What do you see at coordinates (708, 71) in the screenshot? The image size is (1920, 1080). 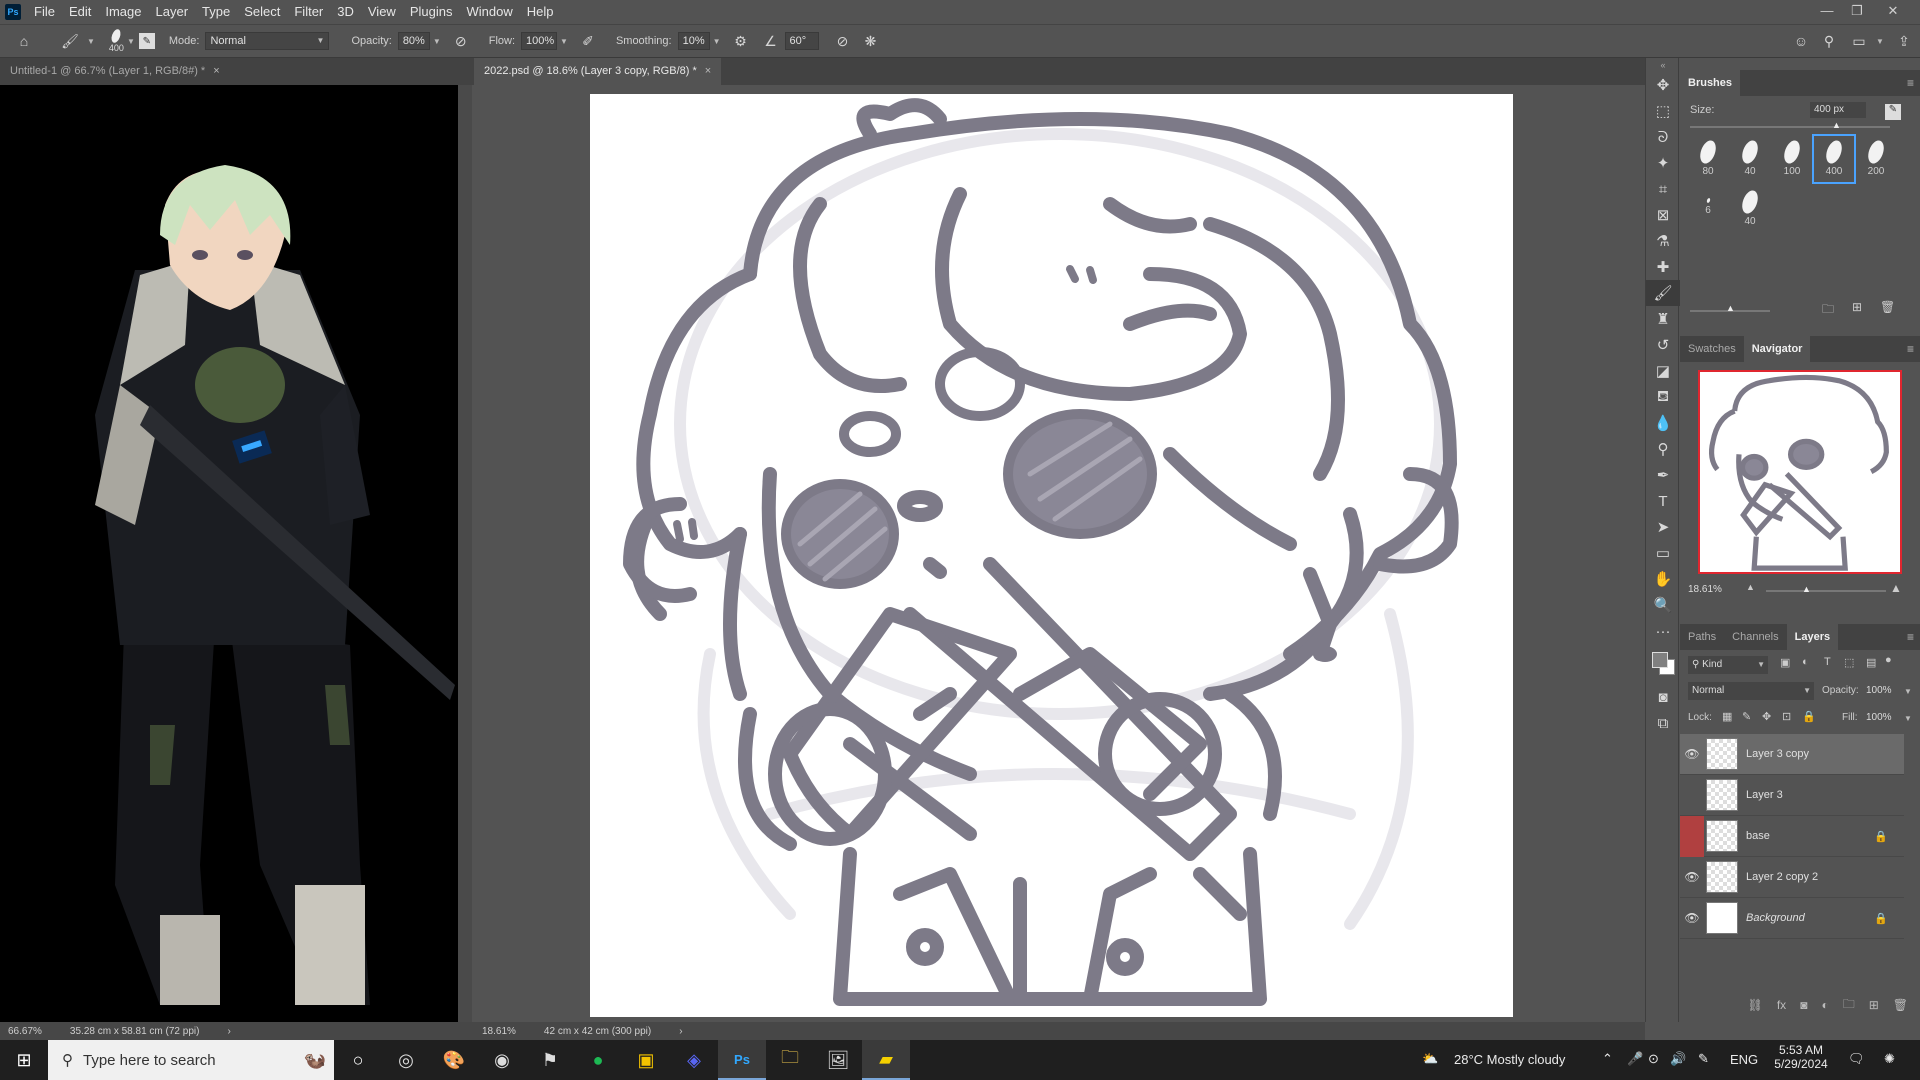 I see `close-icon: ×` at bounding box center [708, 71].